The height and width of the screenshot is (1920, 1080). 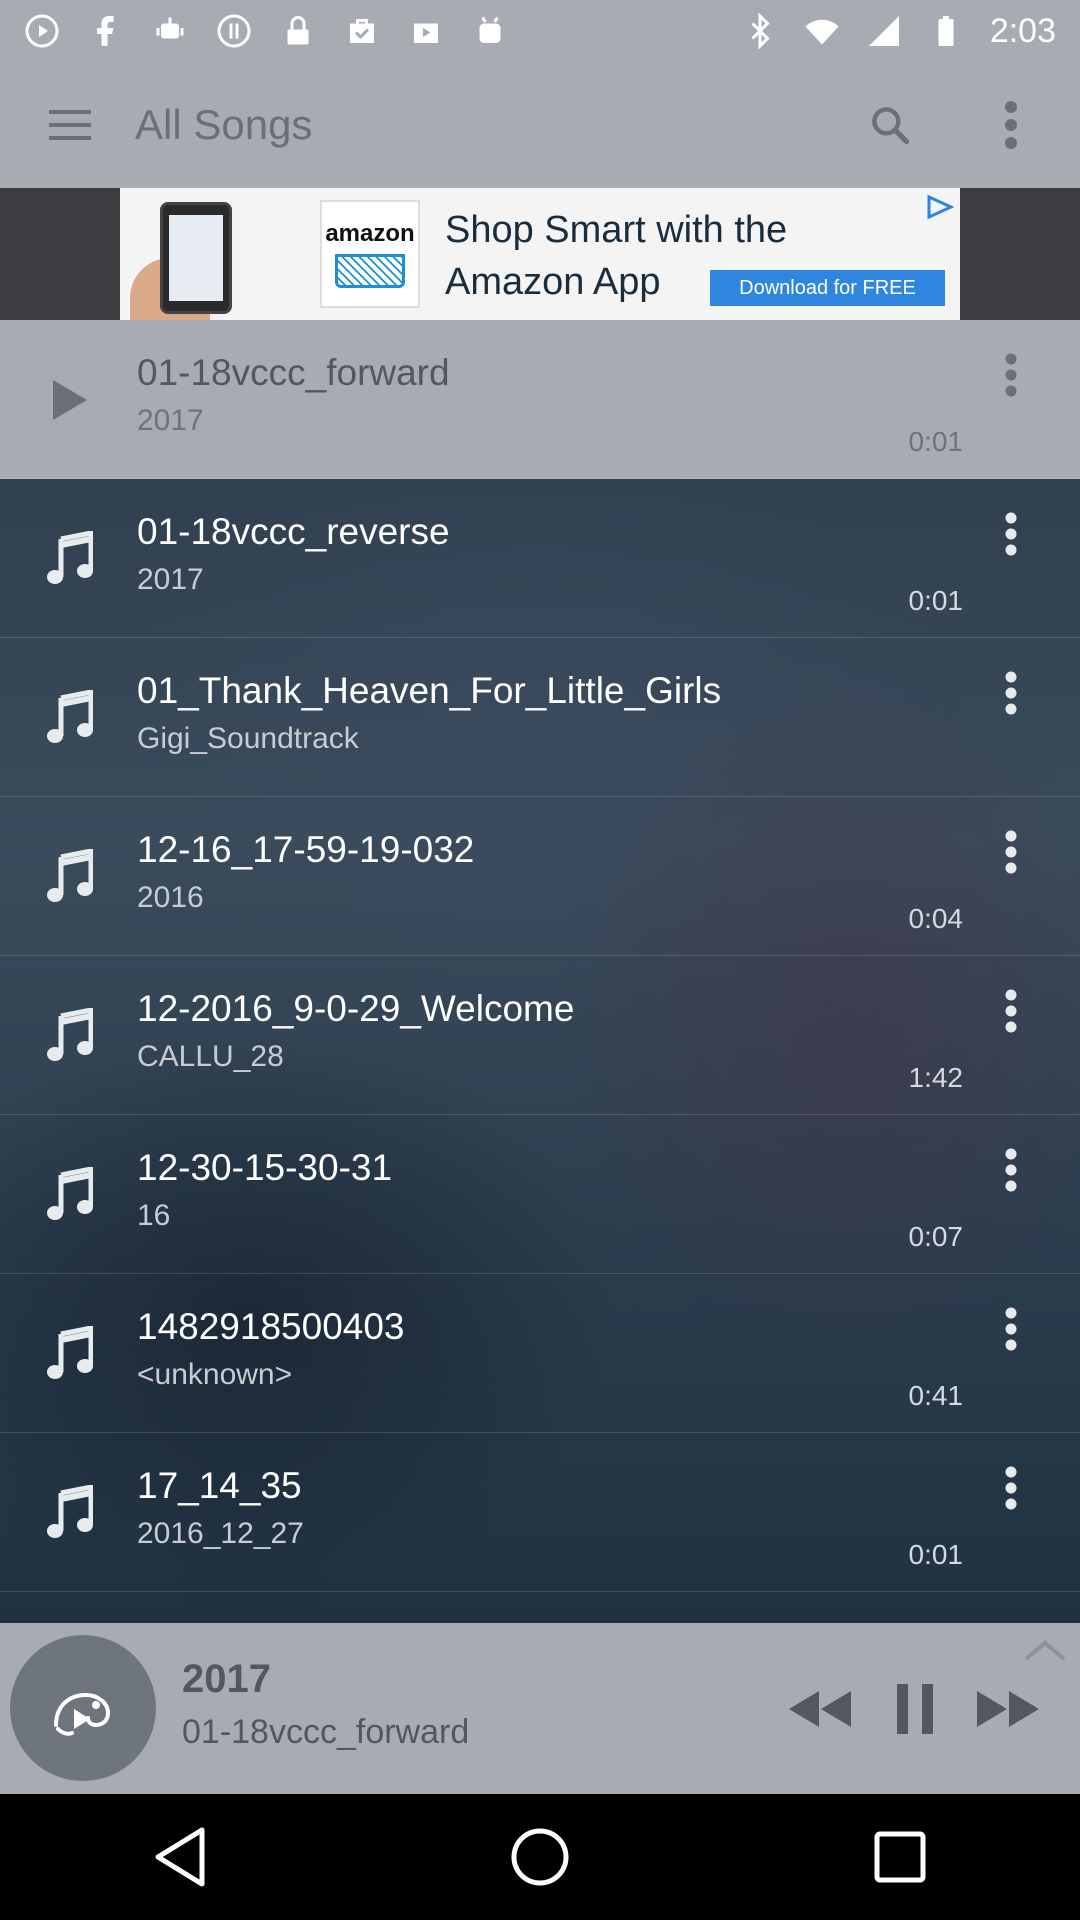 I want to click on app-bar: All Songs, so click(x=540, y=125).